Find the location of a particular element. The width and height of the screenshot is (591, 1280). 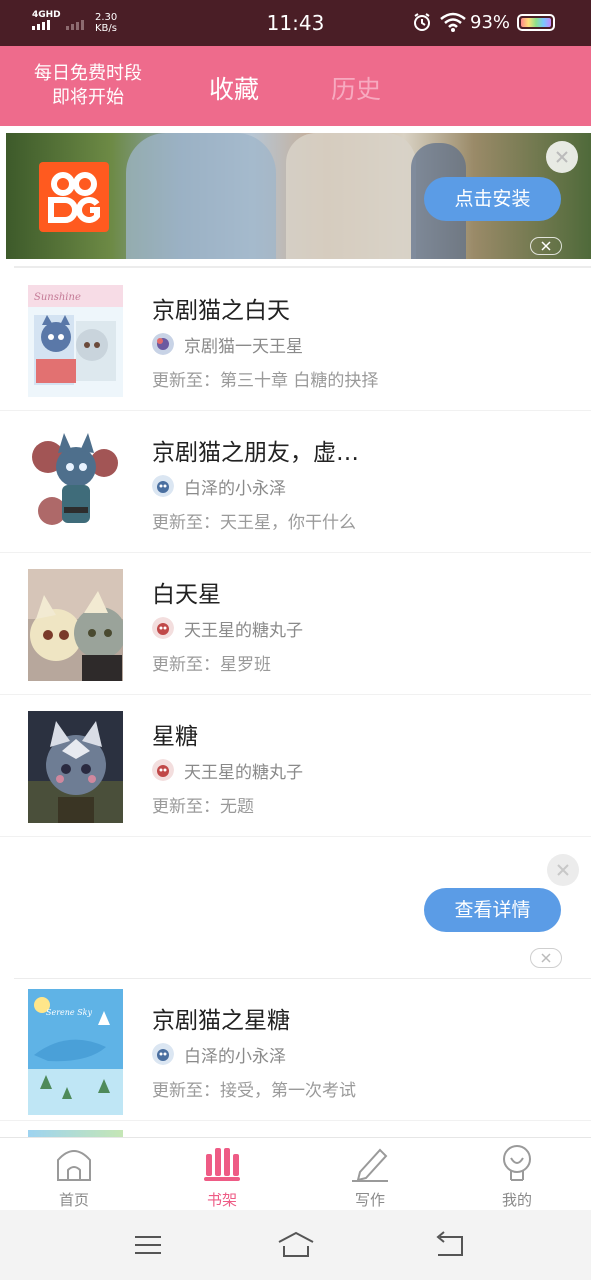

latest-chapter: 更新至：天王星，你干什么 is located at coordinates (254, 523).